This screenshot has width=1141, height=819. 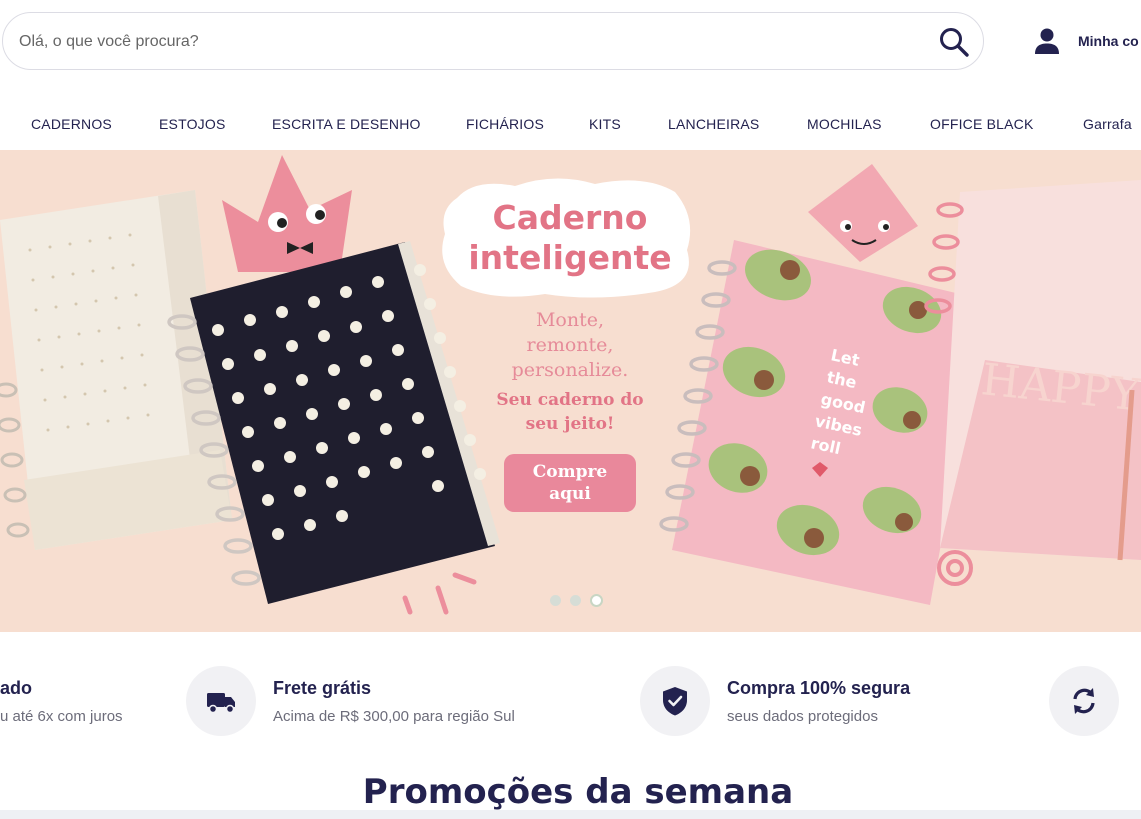 I want to click on feature-title-shipping: Frete grátis, so click(x=322, y=688).